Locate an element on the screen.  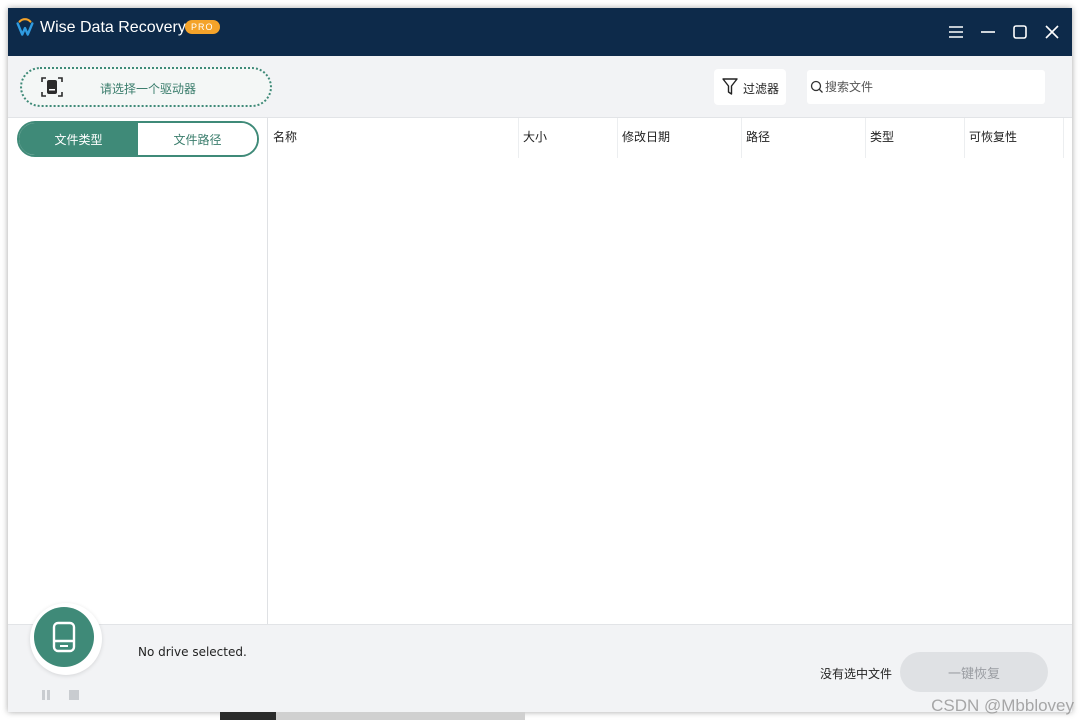
filter-label: 过滤器 is located at coordinates (761, 89).